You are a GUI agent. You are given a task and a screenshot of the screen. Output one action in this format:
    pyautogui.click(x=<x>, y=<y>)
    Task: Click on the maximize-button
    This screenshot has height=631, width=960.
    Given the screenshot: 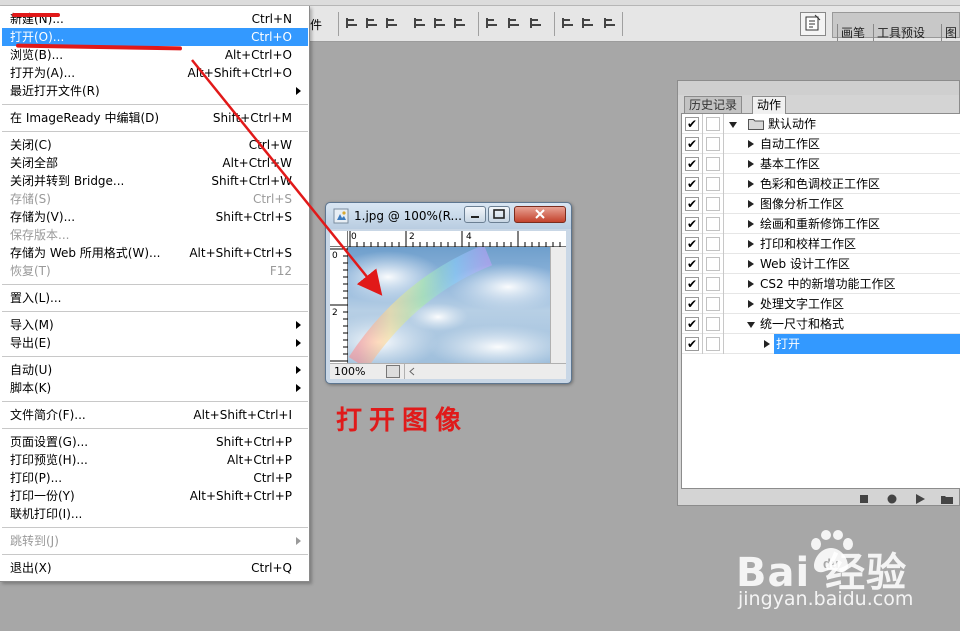 What is the action you would take?
    pyautogui.click(x=499, y=214)
    